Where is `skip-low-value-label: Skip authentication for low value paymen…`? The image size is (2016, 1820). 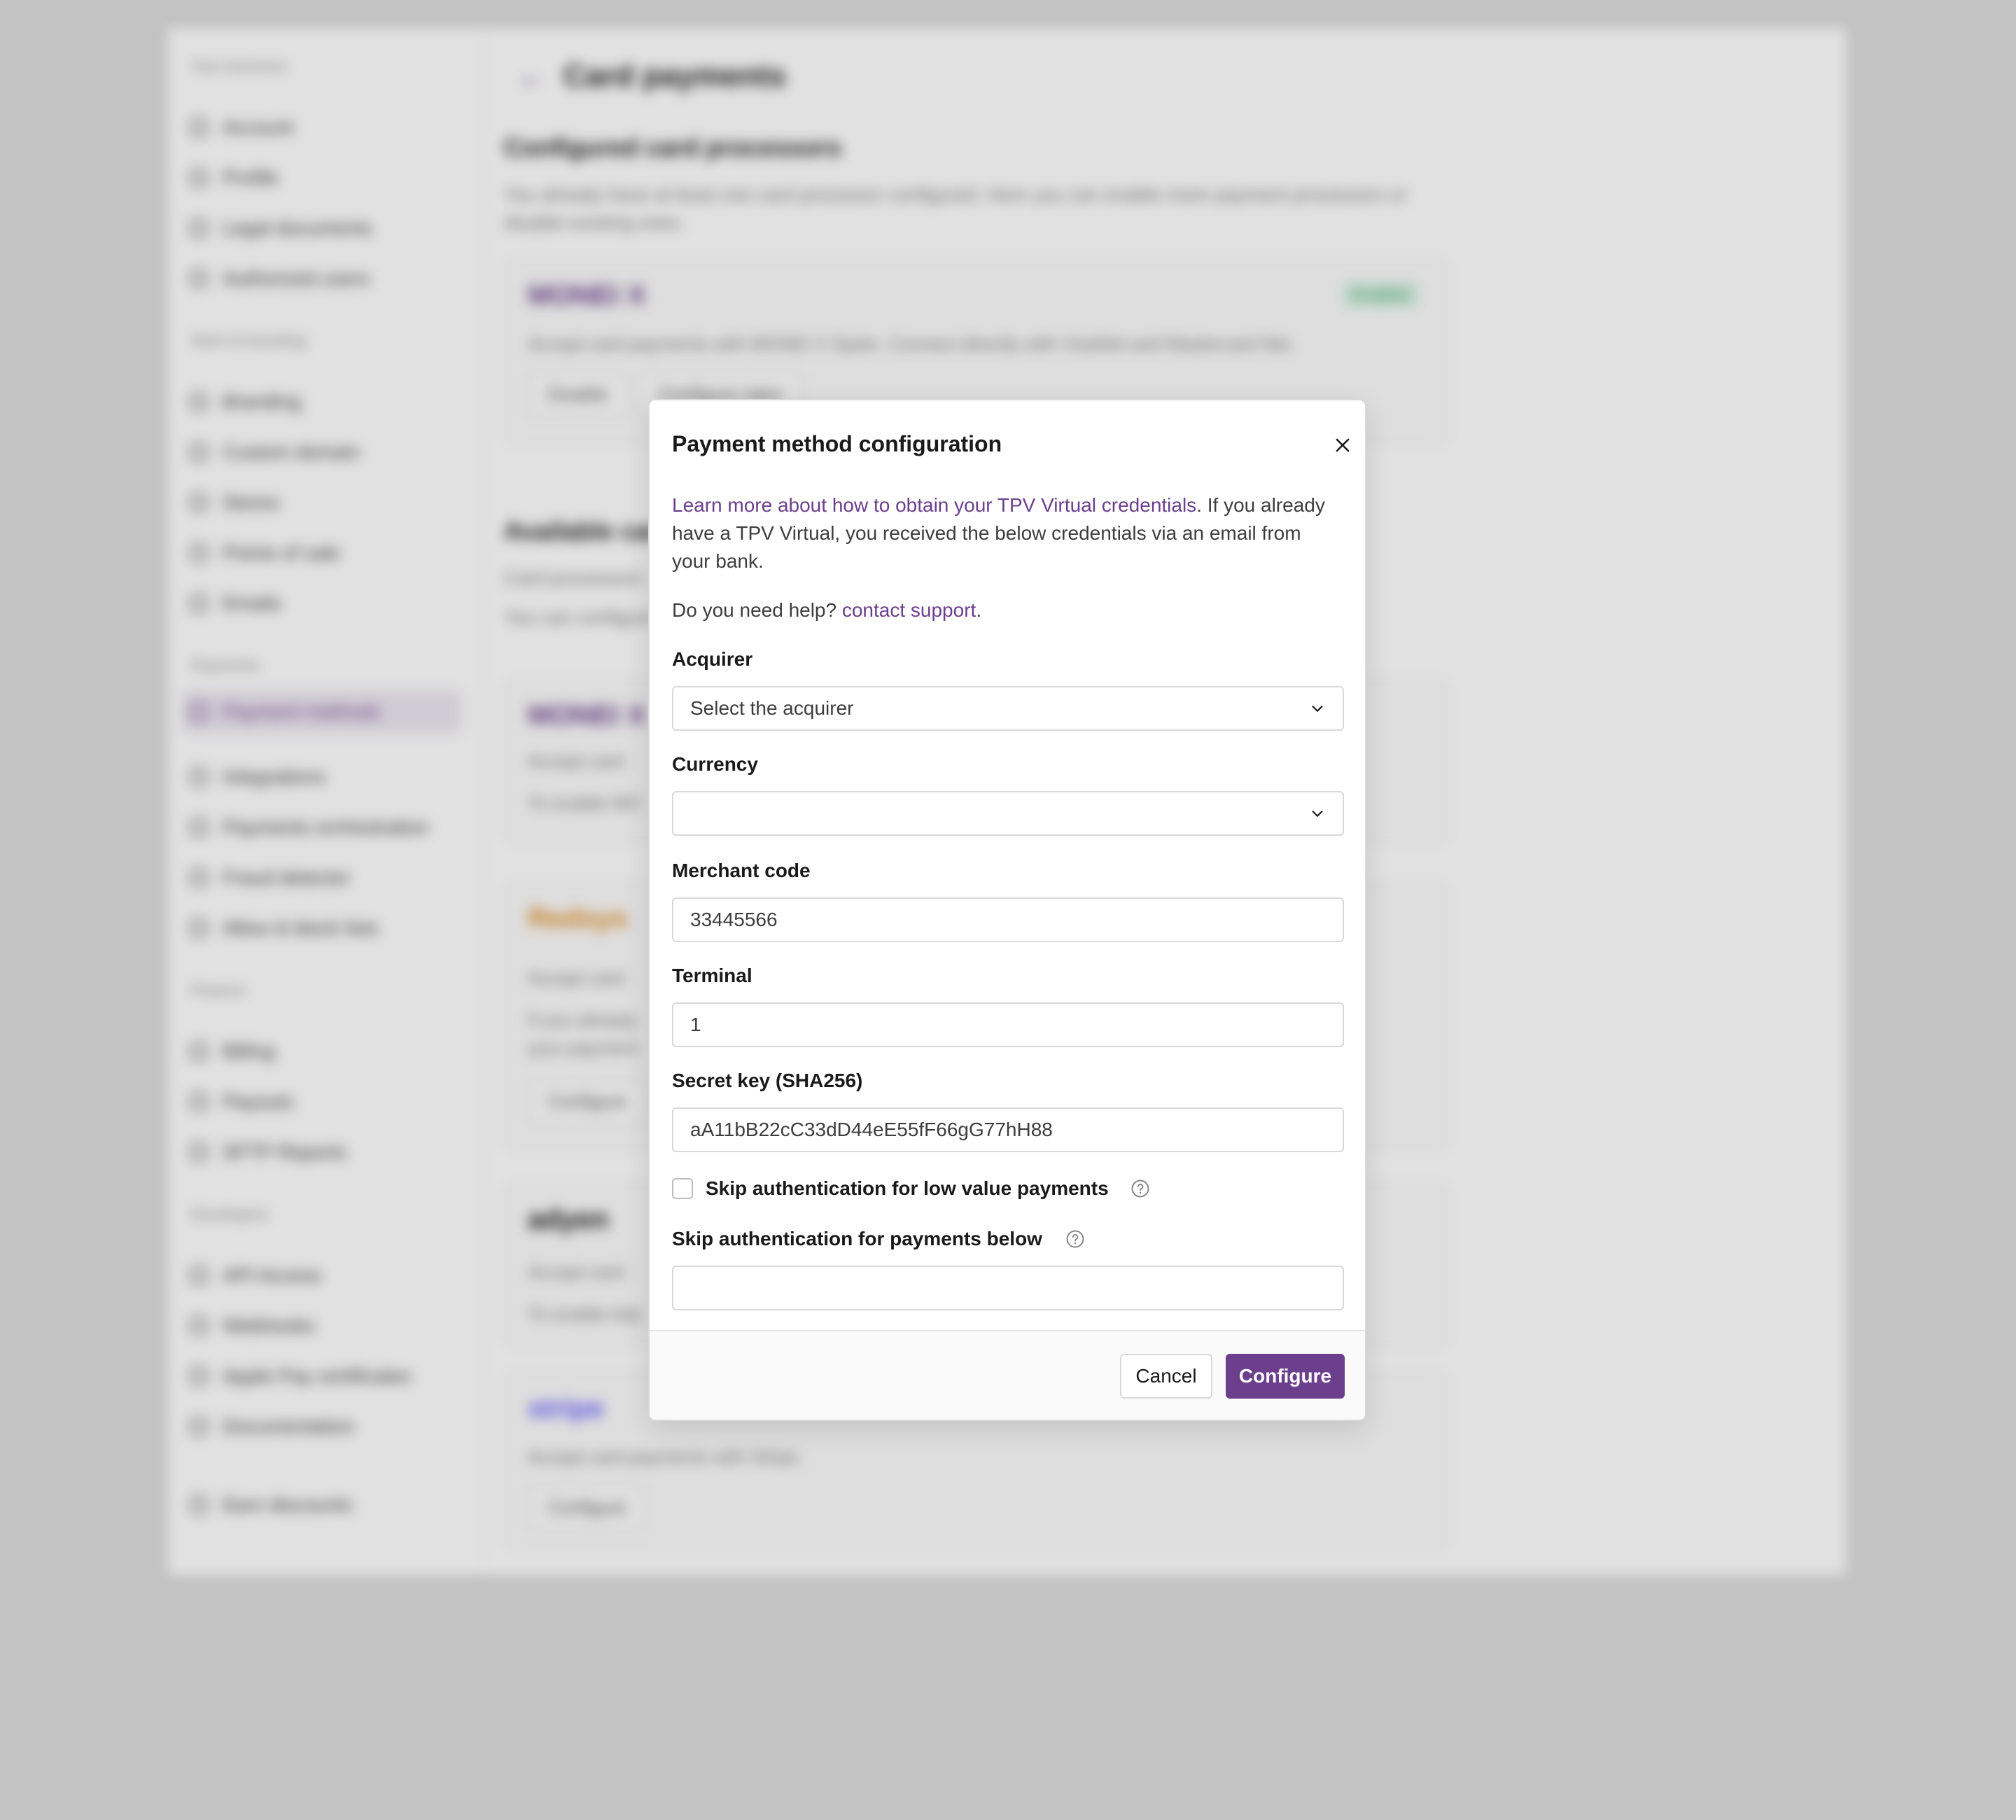
skip-low-value-label: Skip authentication for low value paymen… is located at coordinates (907, 1188).